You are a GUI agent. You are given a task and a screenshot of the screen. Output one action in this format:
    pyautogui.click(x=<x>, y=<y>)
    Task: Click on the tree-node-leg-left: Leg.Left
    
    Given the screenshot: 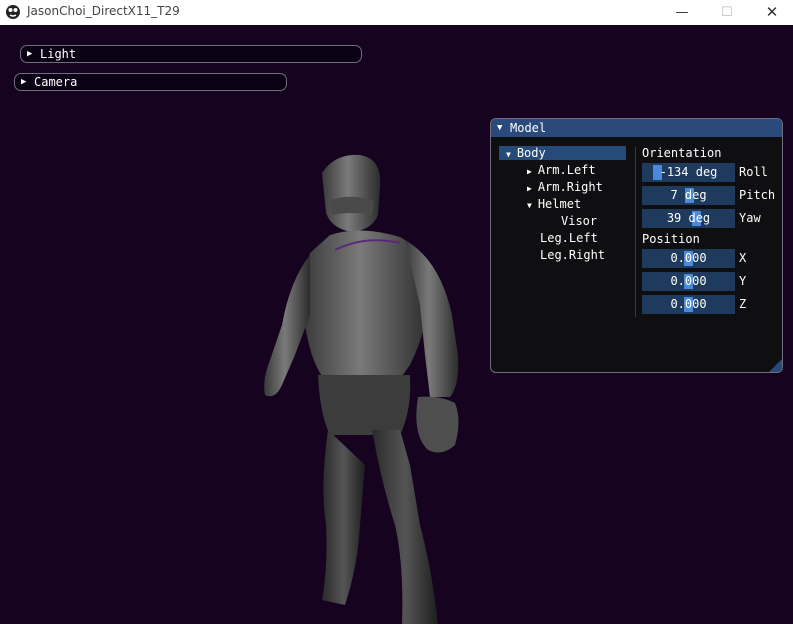 What is the action you would take?
    pyautogui.click(x=569, y=238)
    